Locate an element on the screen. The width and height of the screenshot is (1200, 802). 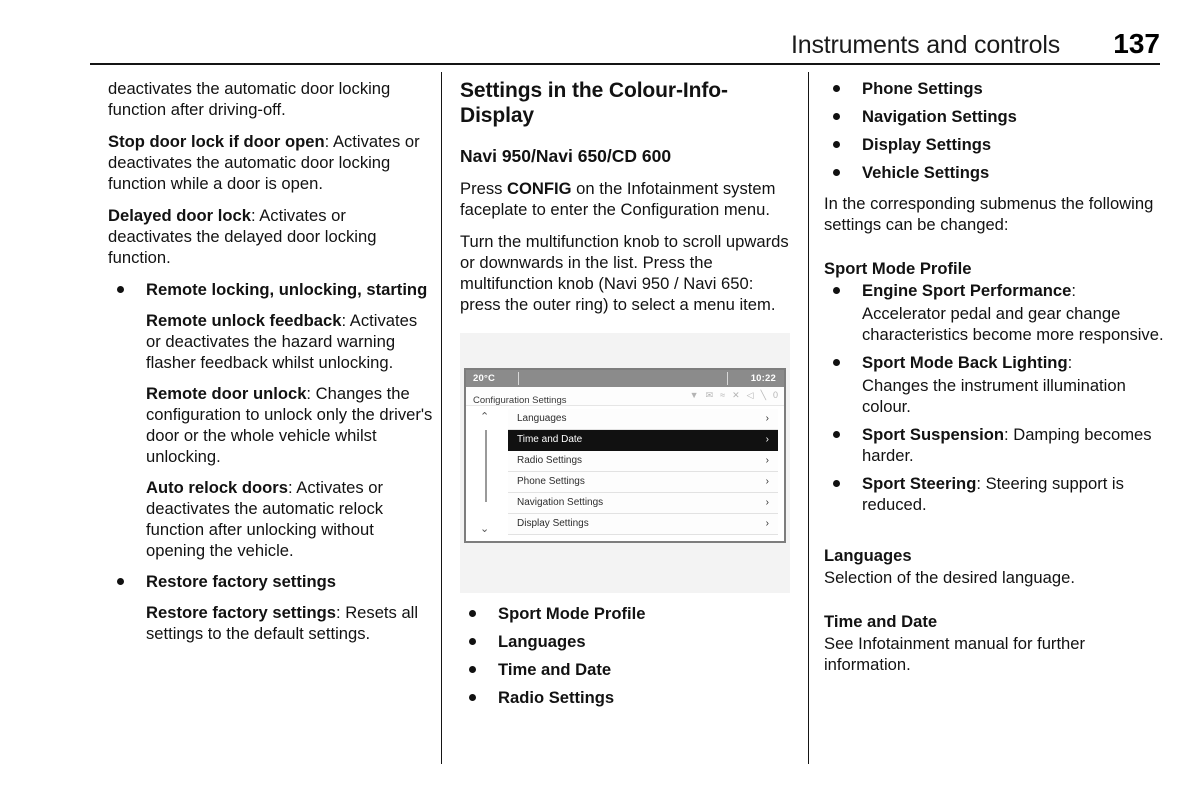
bullet-label: Vehicle Settings is located at coordinates (926, 172).